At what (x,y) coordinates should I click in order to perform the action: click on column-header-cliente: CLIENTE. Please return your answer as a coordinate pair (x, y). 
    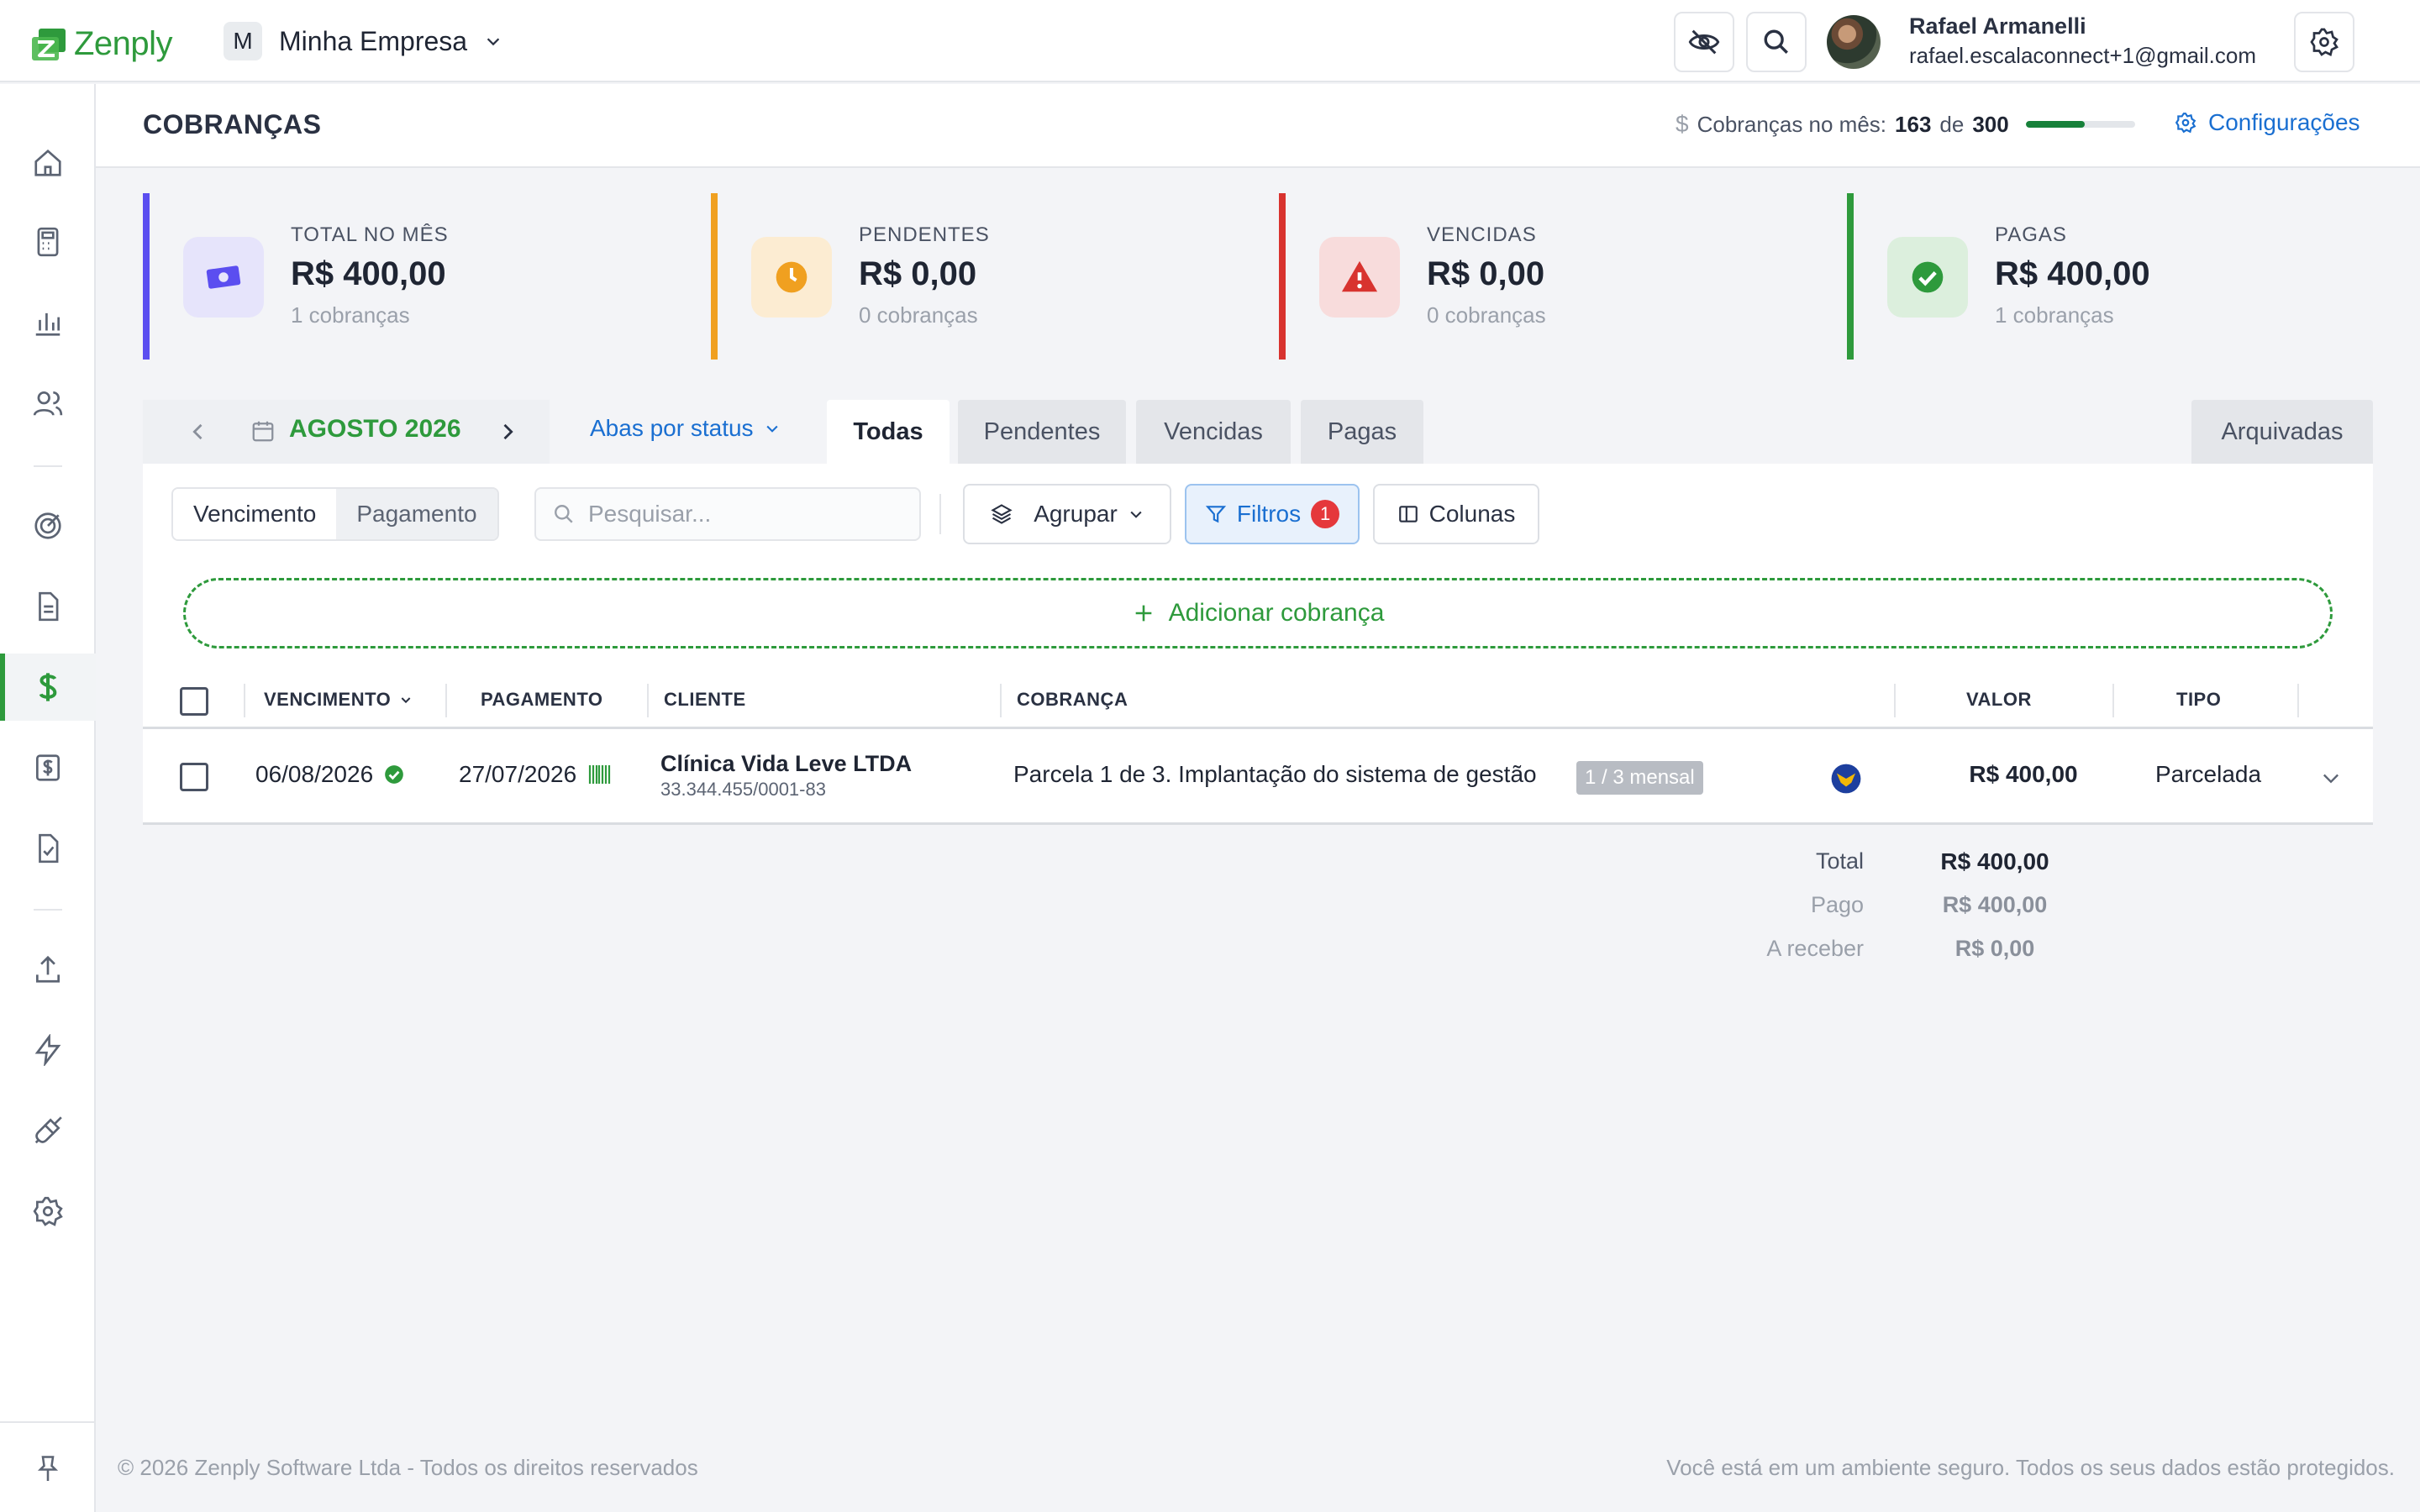
    Looking at the image, I should click on (705, 700).